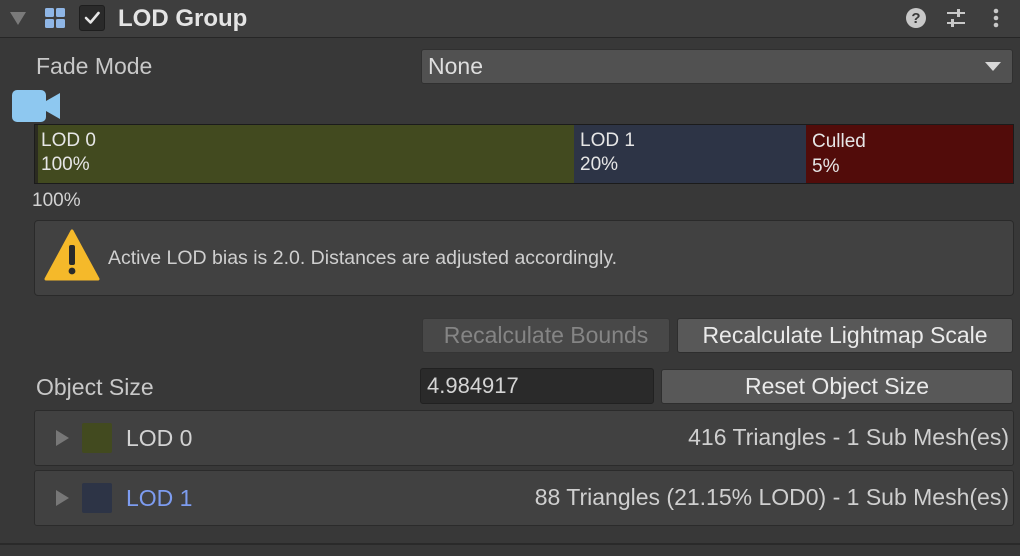 Image resolution: width=1020 pixels, height=556 pixels. What do you see at coordinates (159, 438) in the screenshot?
I see `lod0-row-name: LOD 0` at bounding box center [159, 438].